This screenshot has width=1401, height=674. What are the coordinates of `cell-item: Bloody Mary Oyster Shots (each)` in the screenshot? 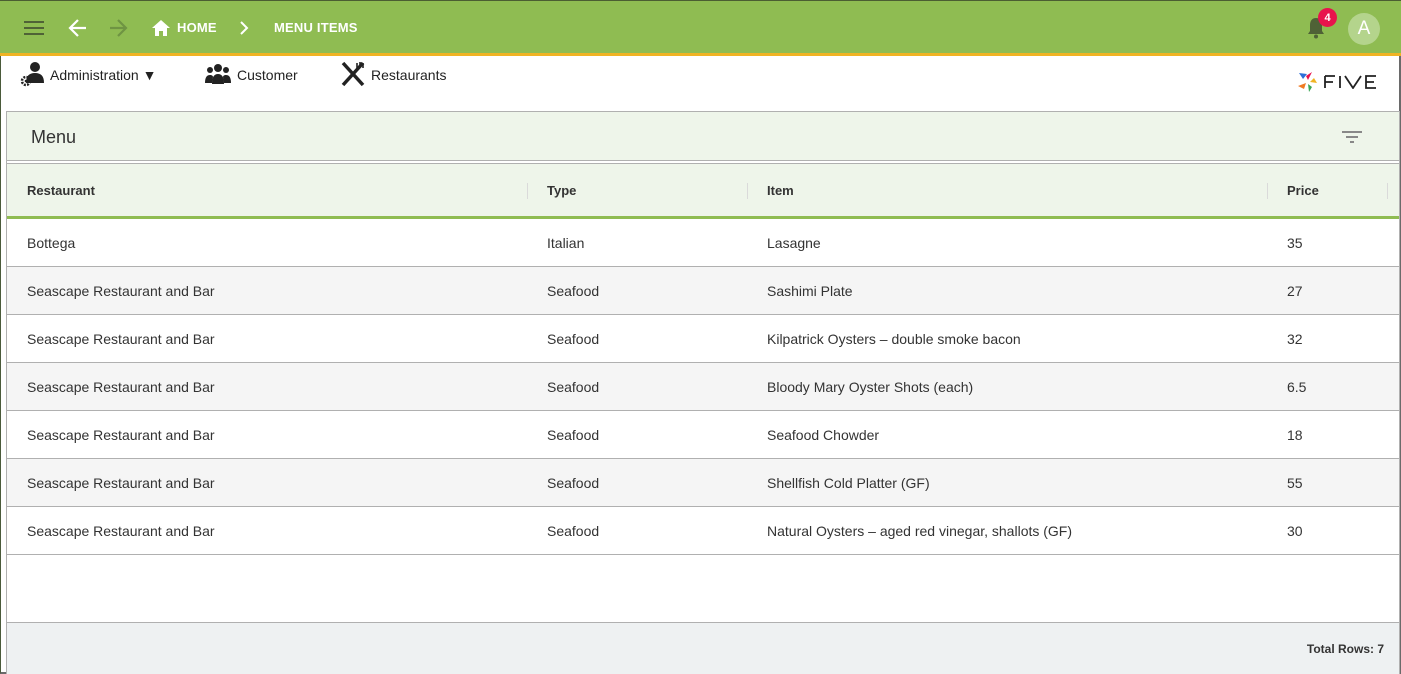 It's located at (870, 386).